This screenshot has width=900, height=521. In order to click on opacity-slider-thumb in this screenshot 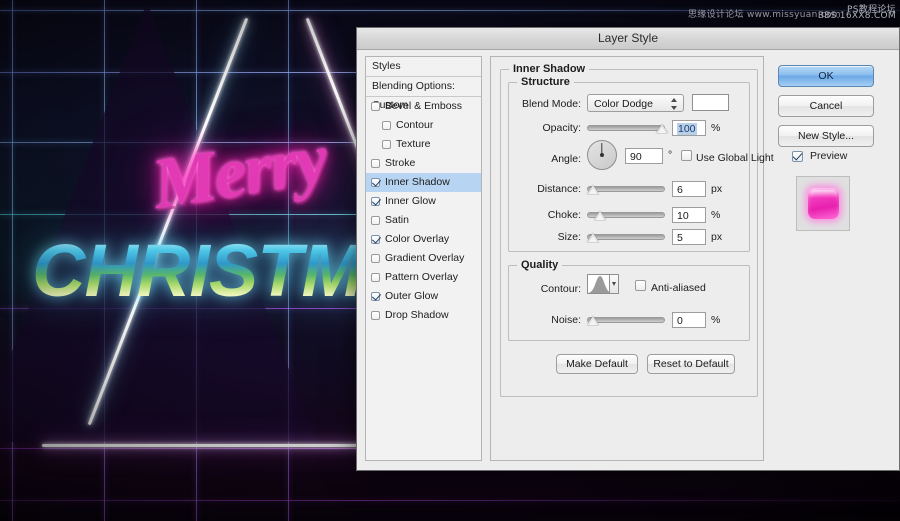, I will do `click(662, 128)`.